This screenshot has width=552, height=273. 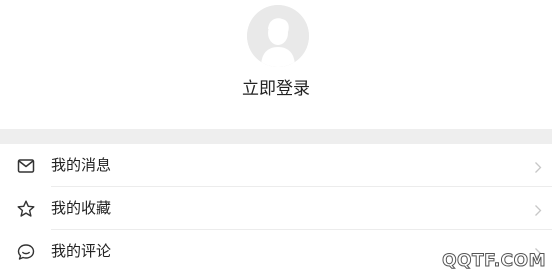 I want to click on avatar, so click(x=278, y=36).